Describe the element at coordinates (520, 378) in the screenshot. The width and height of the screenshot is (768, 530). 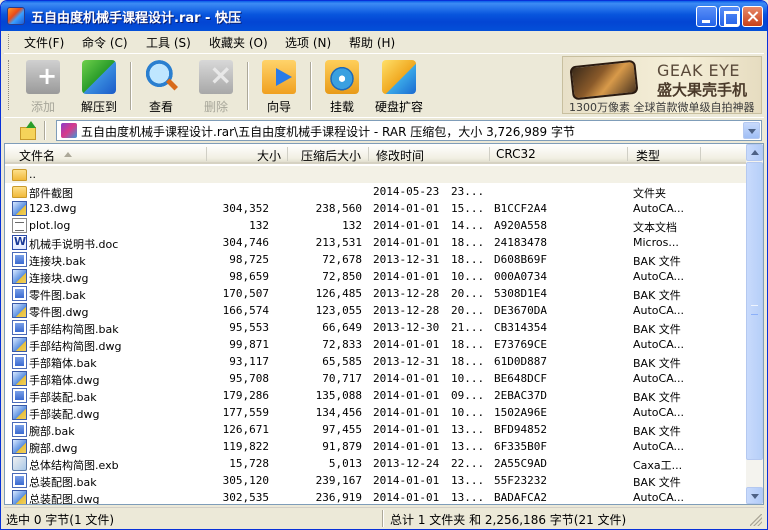
I see `file-crc: BE648DCF` at that location.